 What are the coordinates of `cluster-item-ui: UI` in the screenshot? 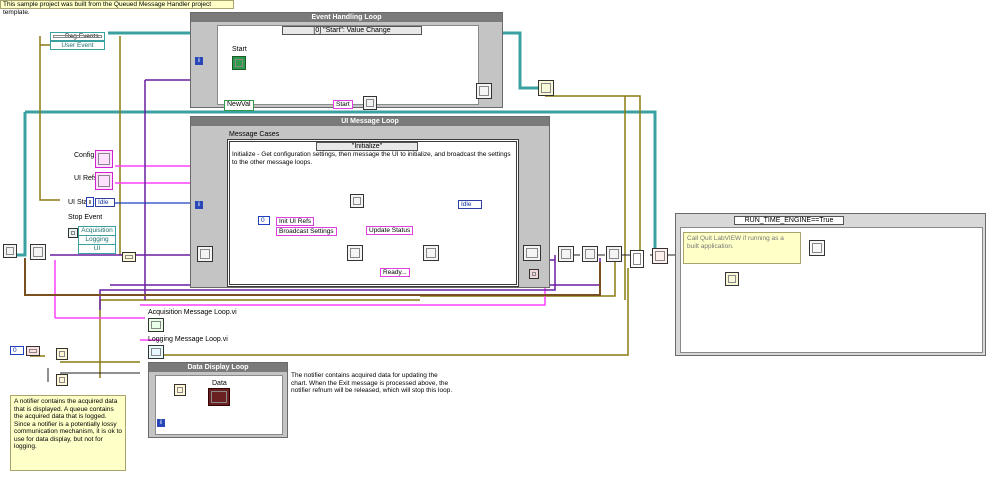 It's located at (97, 248).